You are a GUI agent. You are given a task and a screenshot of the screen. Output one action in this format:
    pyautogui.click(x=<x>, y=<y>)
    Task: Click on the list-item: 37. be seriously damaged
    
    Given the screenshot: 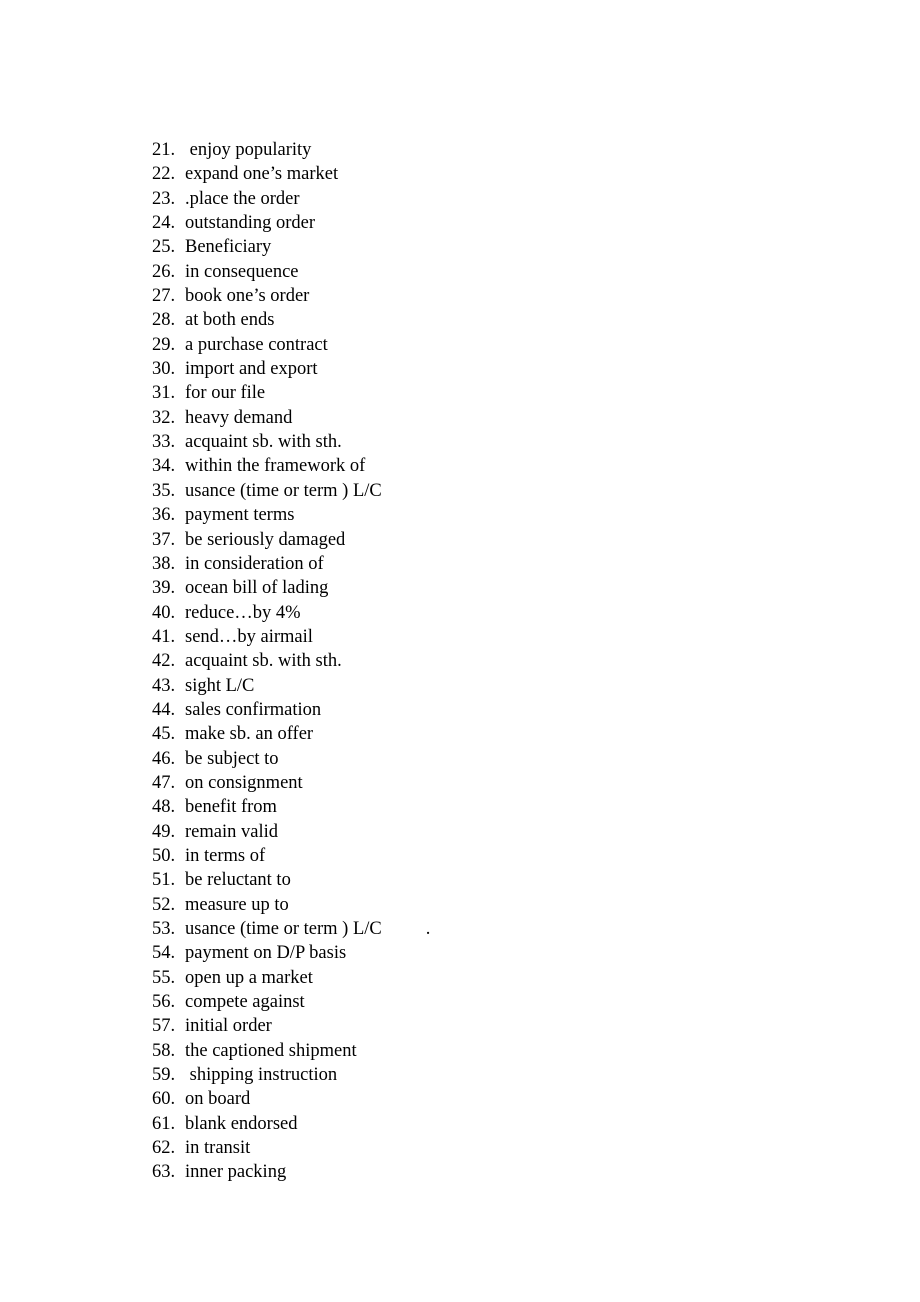 What is the action you would take?
    pyautogui.click(x=462, y=540)
    